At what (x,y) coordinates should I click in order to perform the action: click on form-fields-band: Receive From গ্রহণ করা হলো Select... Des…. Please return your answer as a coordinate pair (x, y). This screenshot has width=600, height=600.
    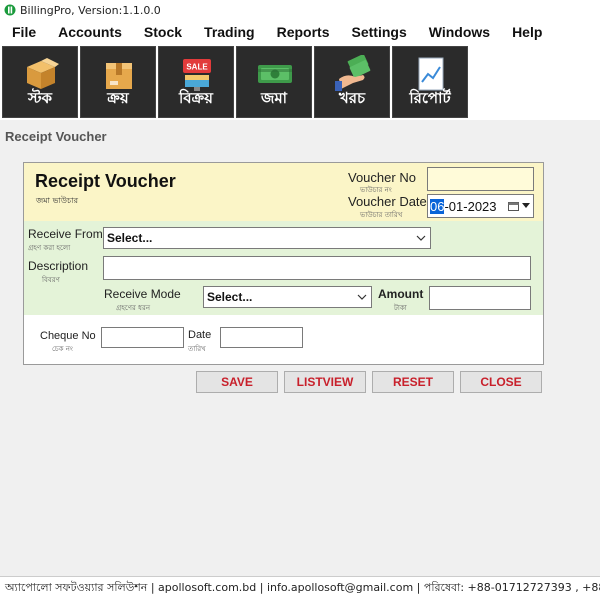
    Looking at the image, I should click on (283, 268).